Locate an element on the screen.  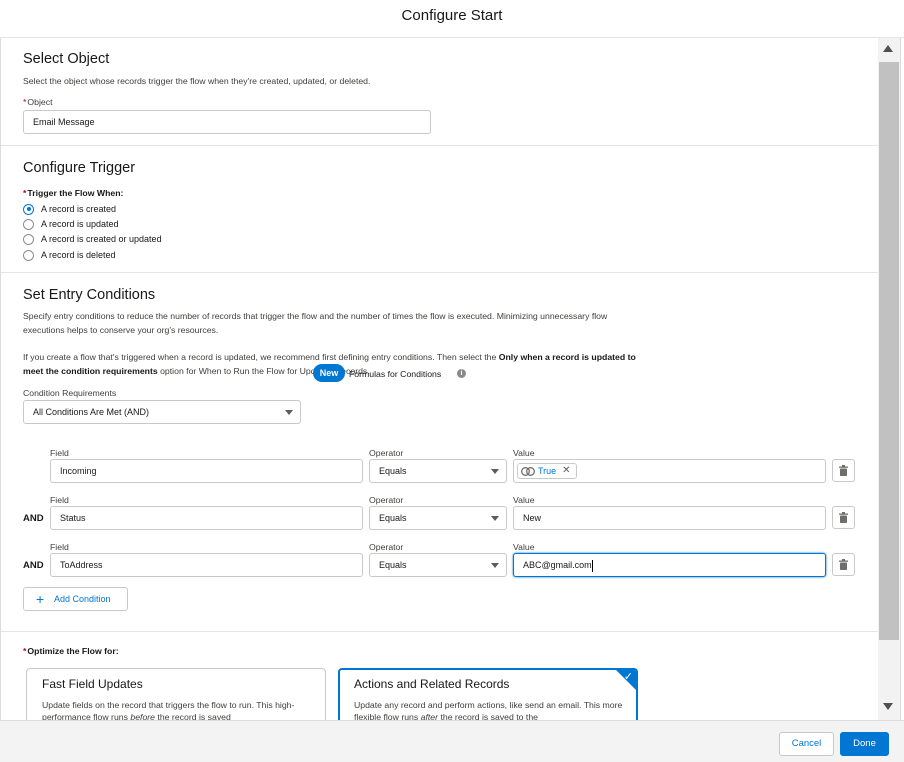
optimize-label: *Optimize the Flow for: is located at coordinates (71, 651).